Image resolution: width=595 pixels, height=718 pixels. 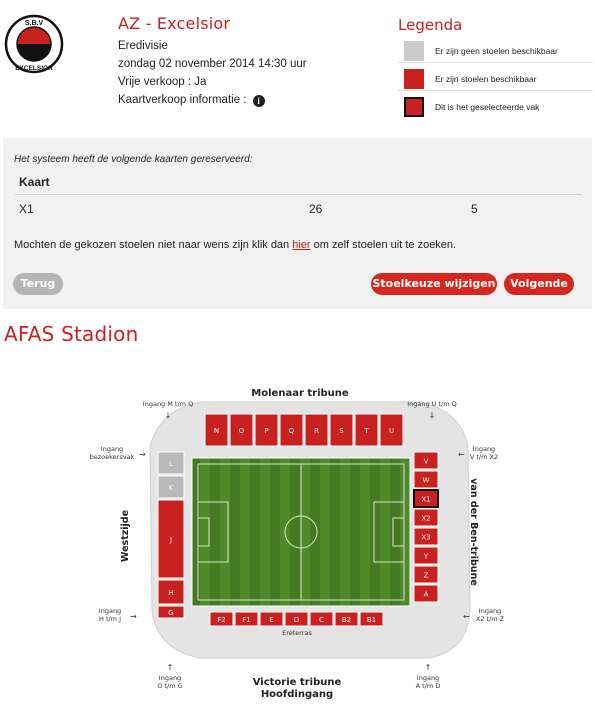 I want to click on entrance-label: O t/m G, so click(x=169, y=686).